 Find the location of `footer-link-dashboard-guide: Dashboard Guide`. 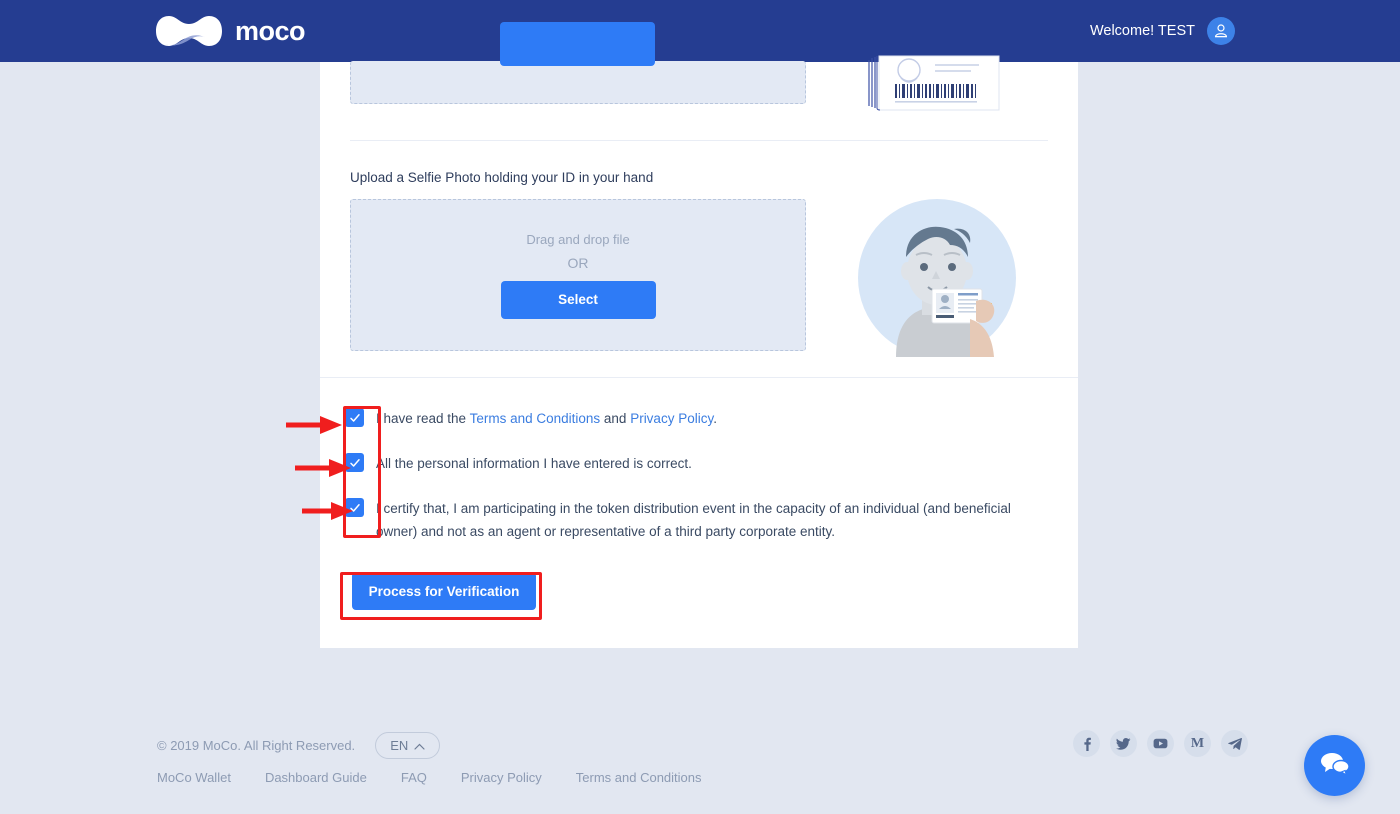

footer-link-dashboard-guide: Dashboard Guide is located at coordinates (316, 777).